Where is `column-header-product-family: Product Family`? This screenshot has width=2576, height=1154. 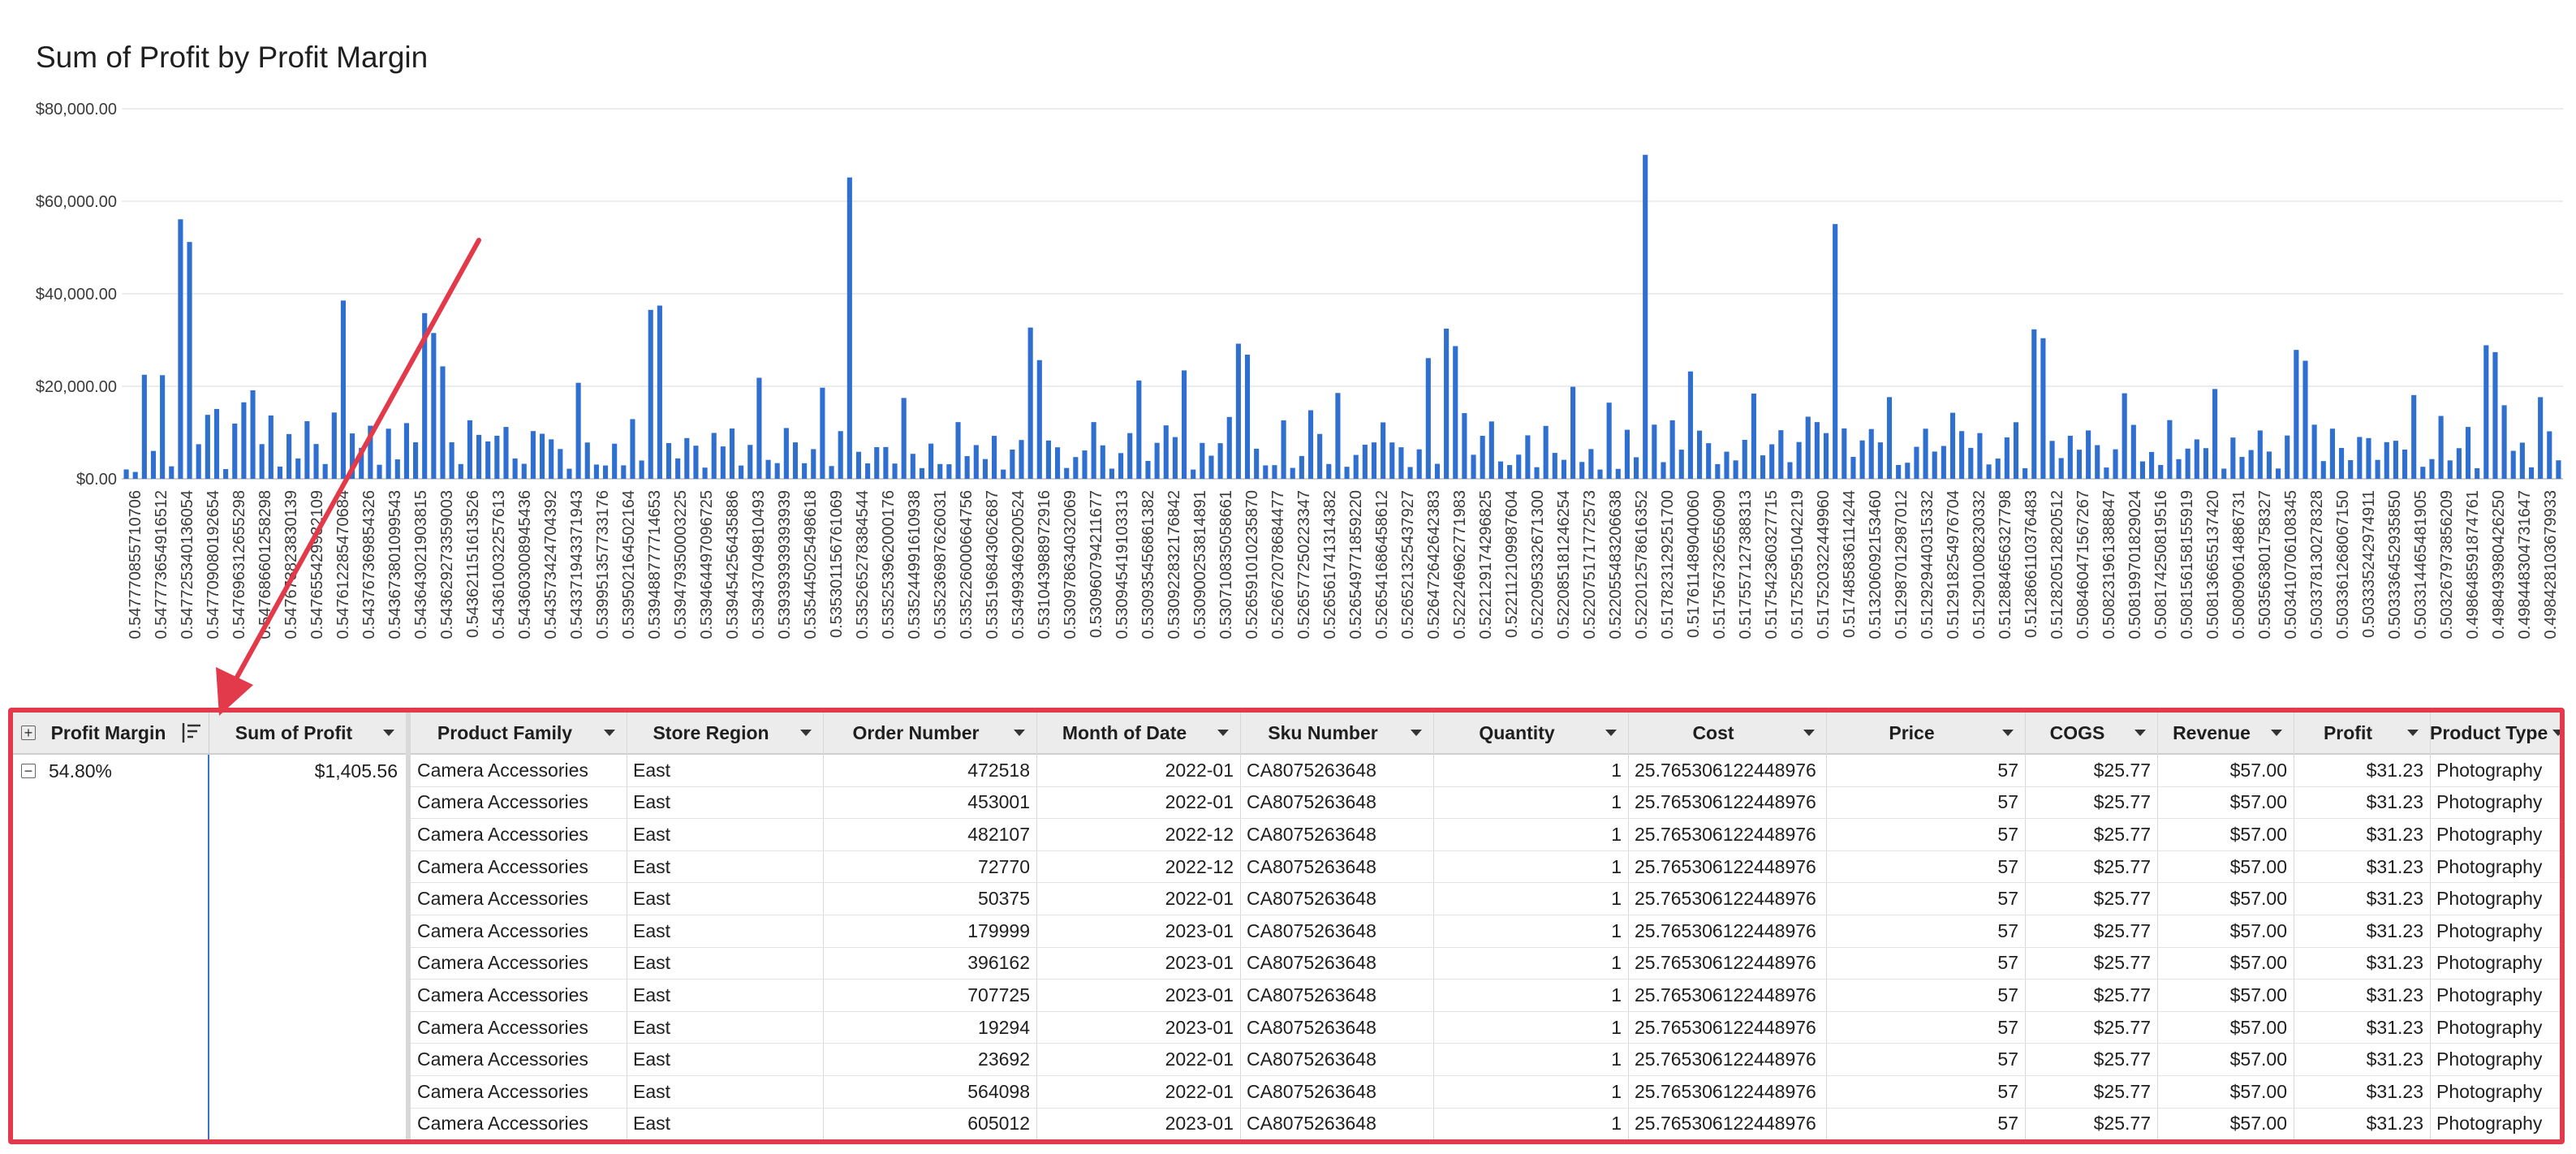
column-header-product-family: Product Family is located at coordinates (519, 734).